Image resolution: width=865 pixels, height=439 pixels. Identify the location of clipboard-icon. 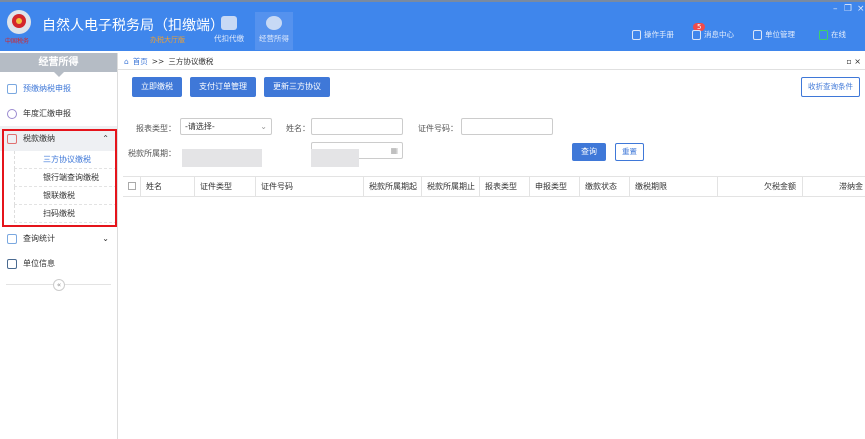
(12, 88).